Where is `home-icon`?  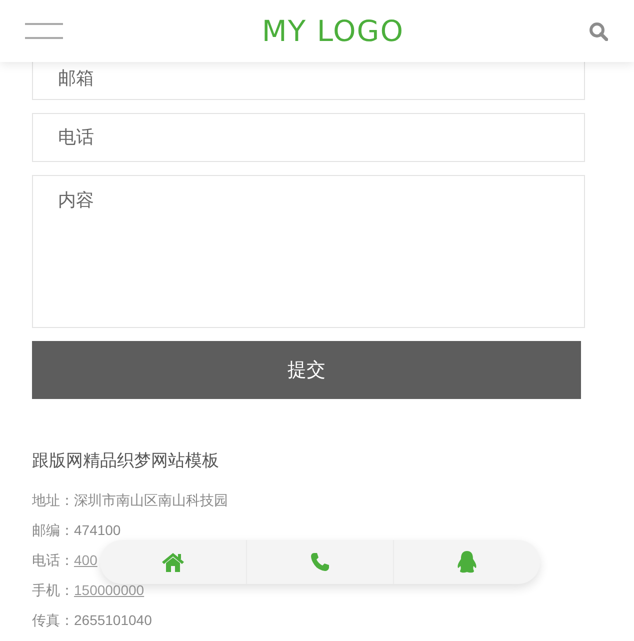
home-icon is located at coordinates (173, 562).